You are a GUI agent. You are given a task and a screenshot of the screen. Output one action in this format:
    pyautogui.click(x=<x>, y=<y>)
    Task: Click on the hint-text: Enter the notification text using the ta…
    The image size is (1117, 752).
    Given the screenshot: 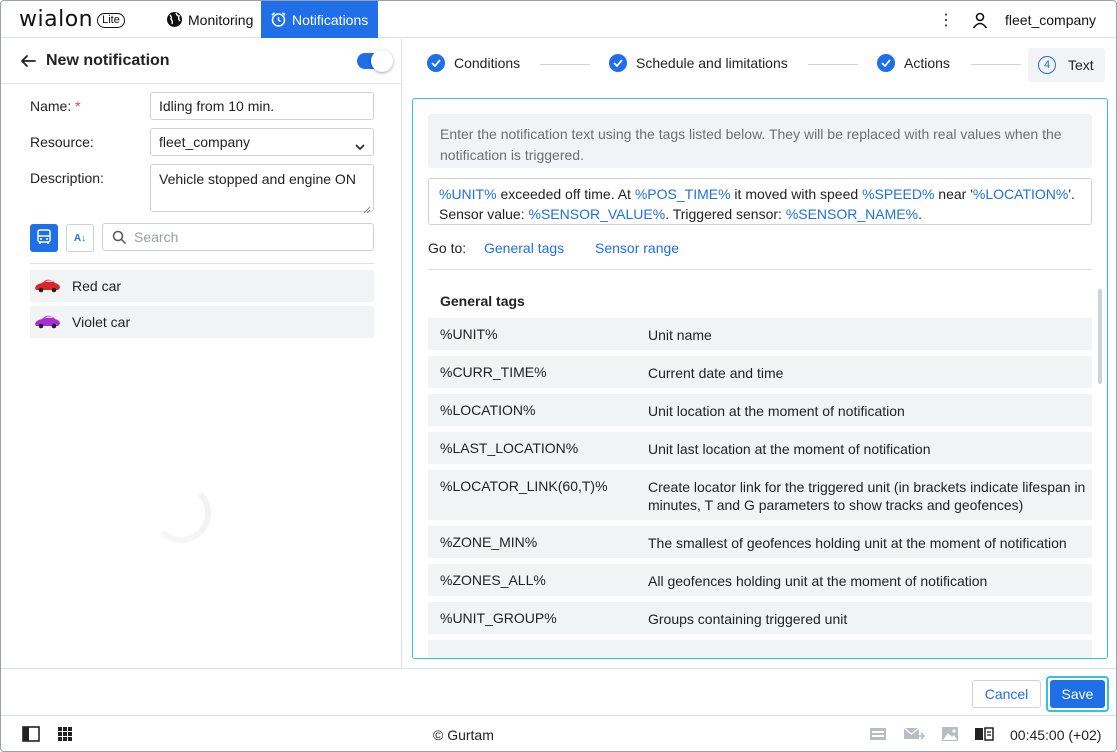 What is the action you would take?
    pyautogui.click(x=760, y=141)
    